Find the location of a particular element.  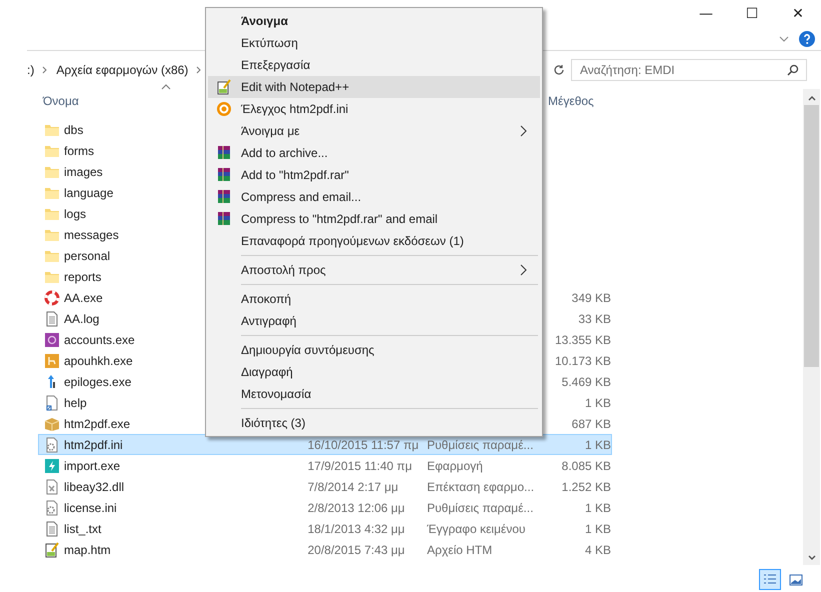

file-name: messages is located at coordinates (91, 235).